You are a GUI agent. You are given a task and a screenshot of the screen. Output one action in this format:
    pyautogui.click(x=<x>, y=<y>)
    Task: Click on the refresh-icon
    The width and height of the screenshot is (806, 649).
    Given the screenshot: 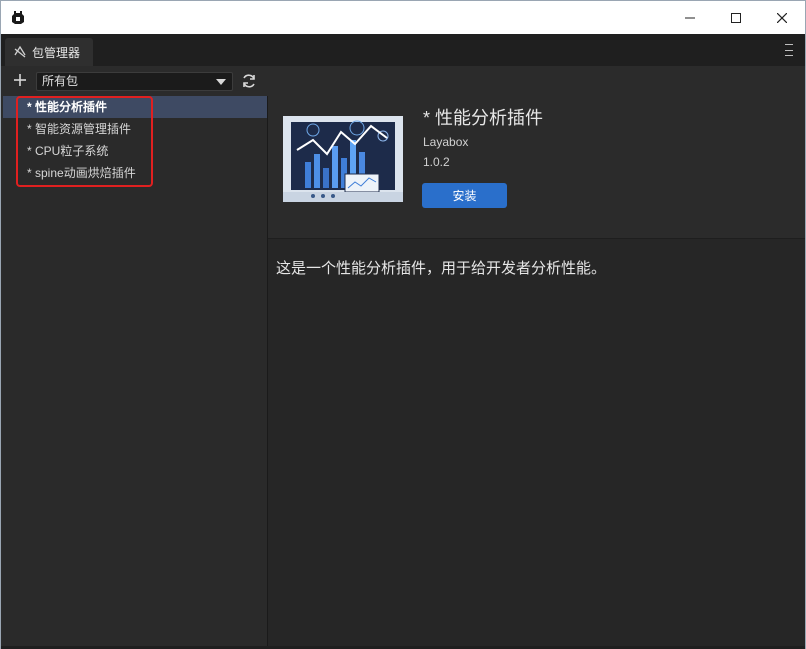 What is the action you would take?
    pyautogui.click(x=249, y=81)
    